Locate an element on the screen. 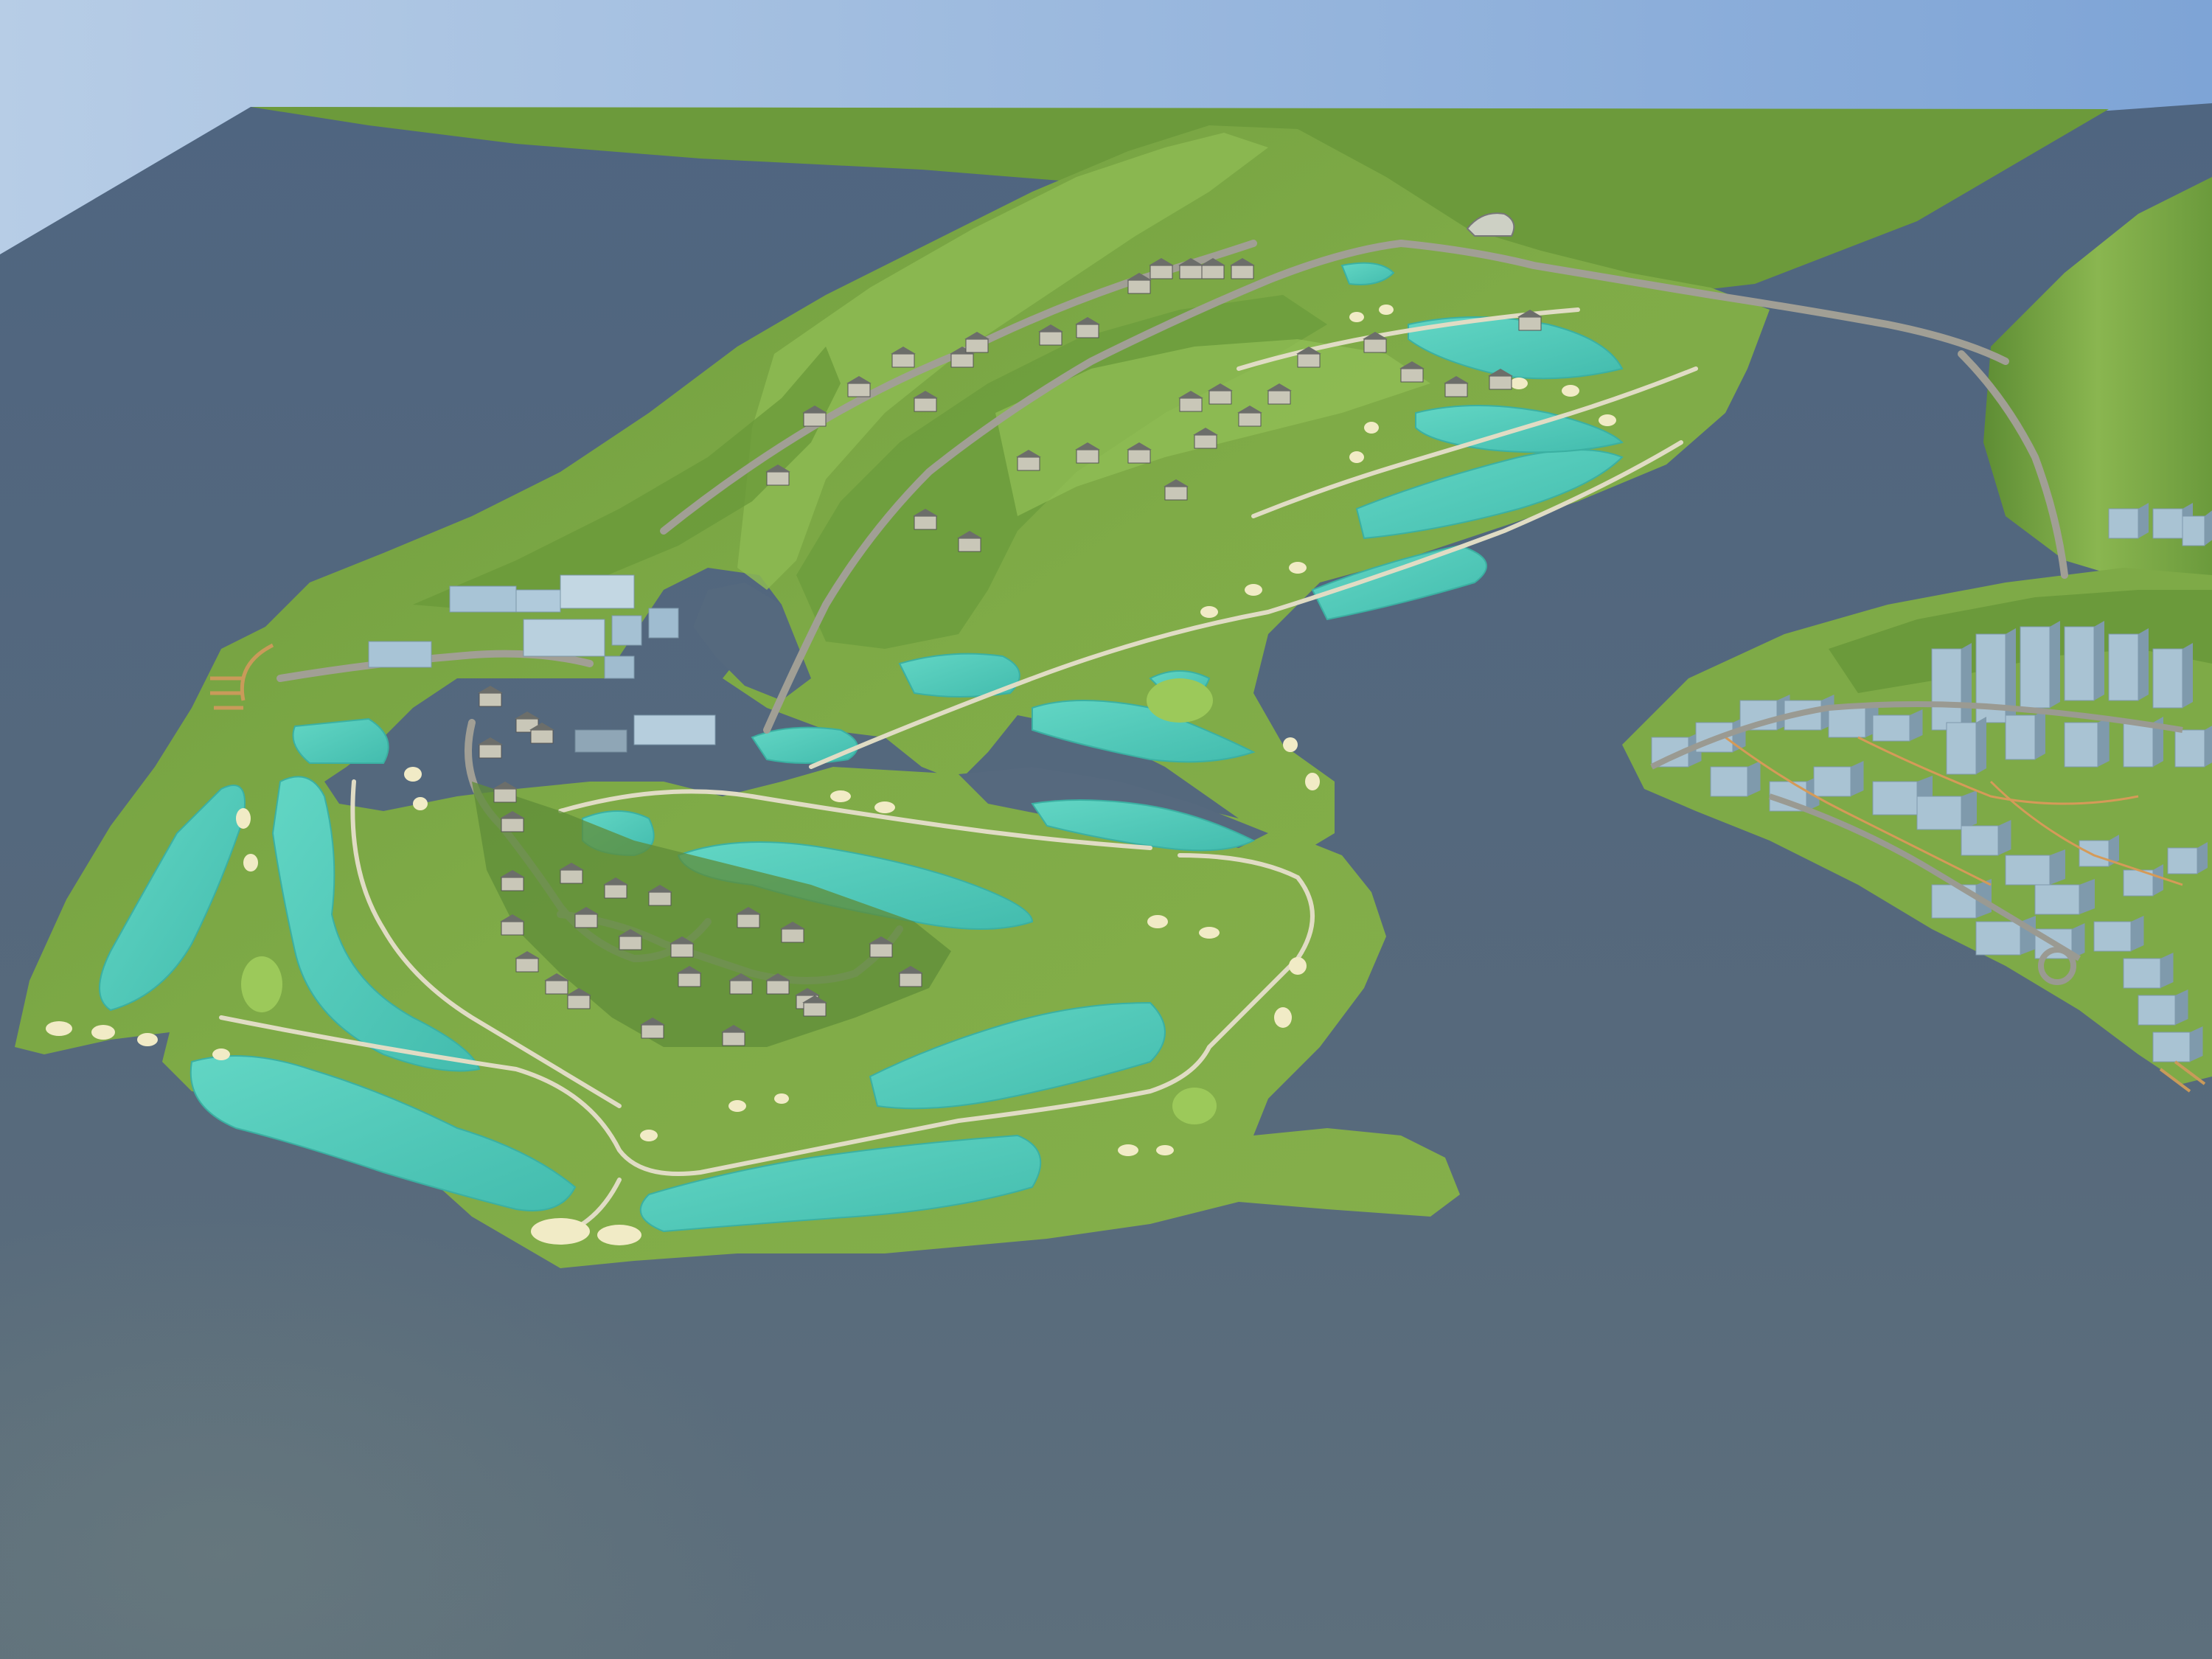 The height and width of the screenshot is (1659, 2212). clubhouse-main is located at coordinates (674, 729).